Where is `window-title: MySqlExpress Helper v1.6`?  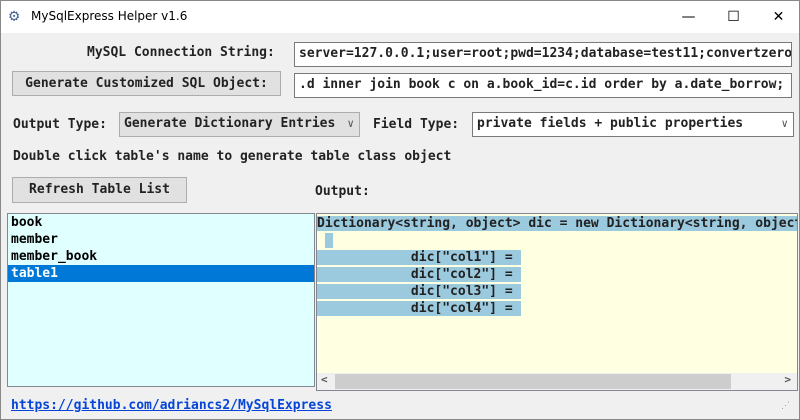 window-title: MySqlExpress Helper v1.6 is located at coordinates (109, 16).